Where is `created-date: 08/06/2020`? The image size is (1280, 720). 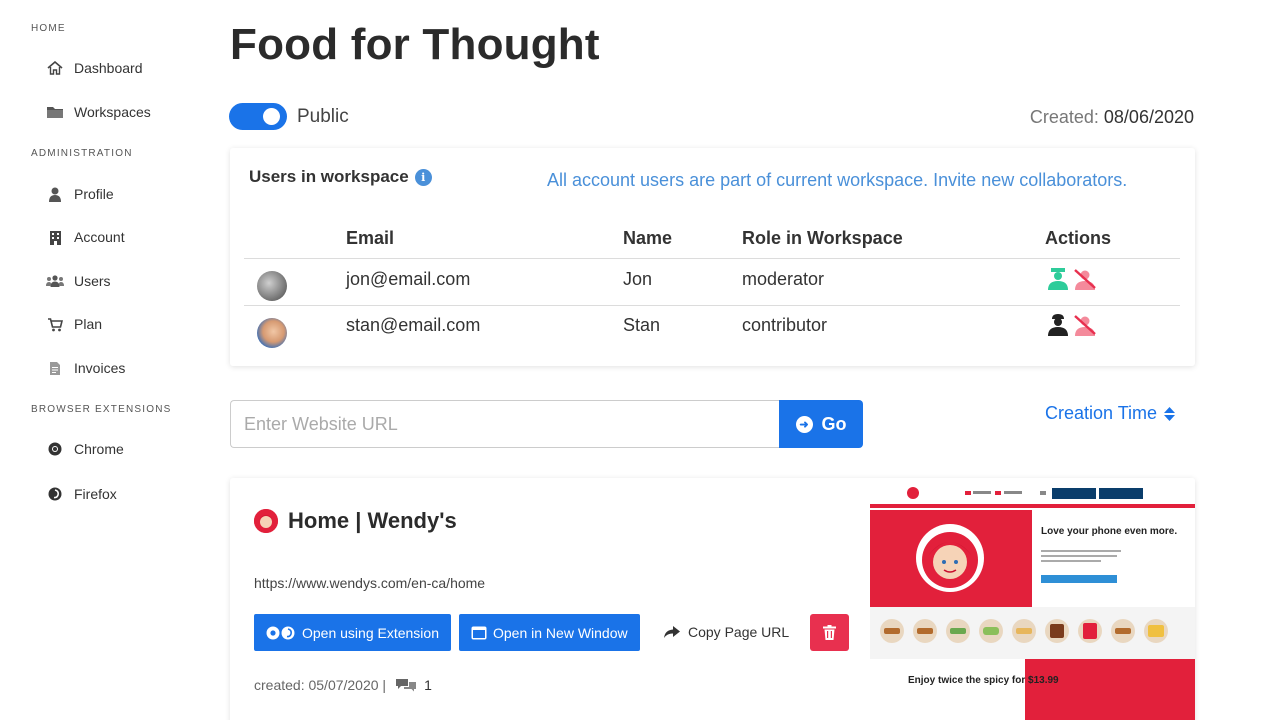 created-date: 08/06/2020 is located at coordinates (1148, 117).